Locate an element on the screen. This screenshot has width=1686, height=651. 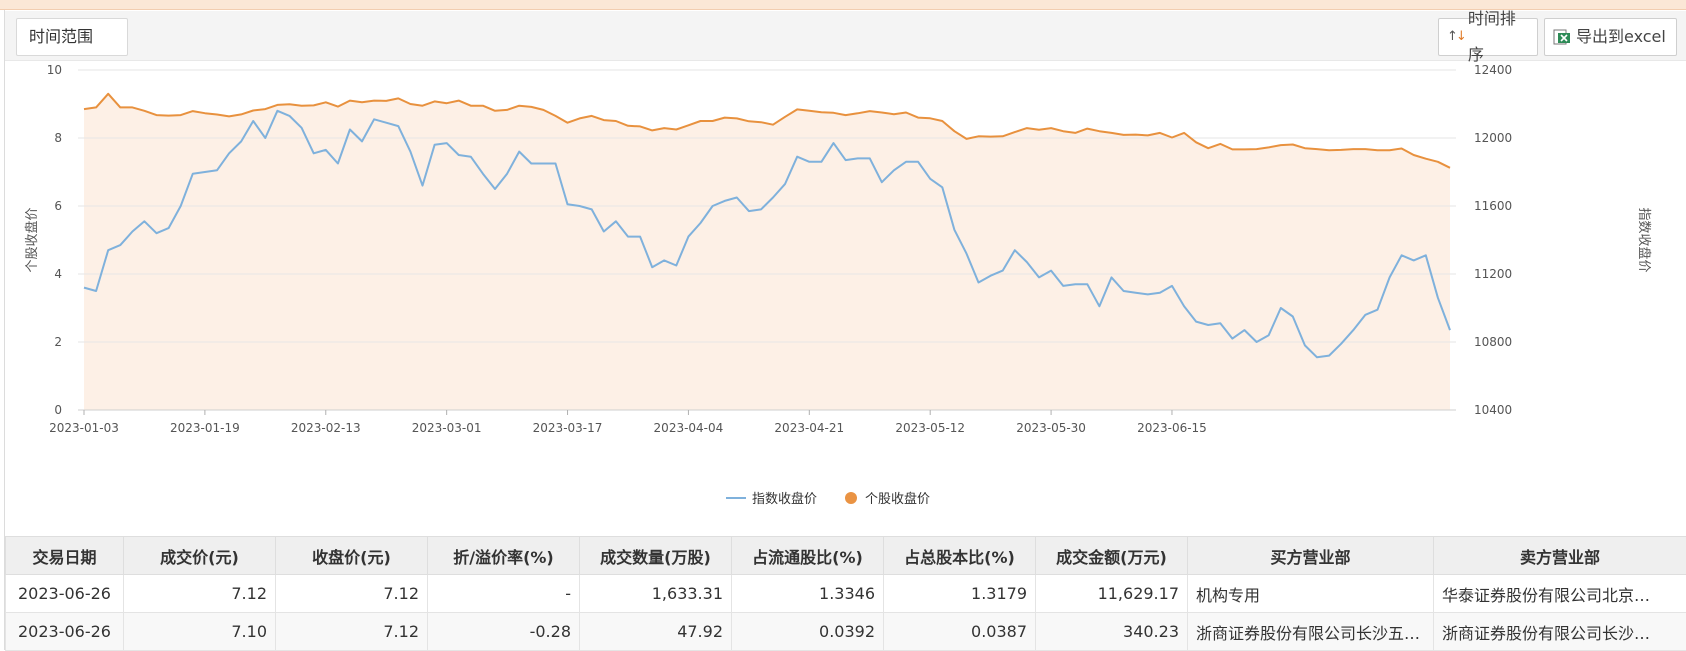
cell-total-ratio: 1.3179 is located at coordinates (960, 594).